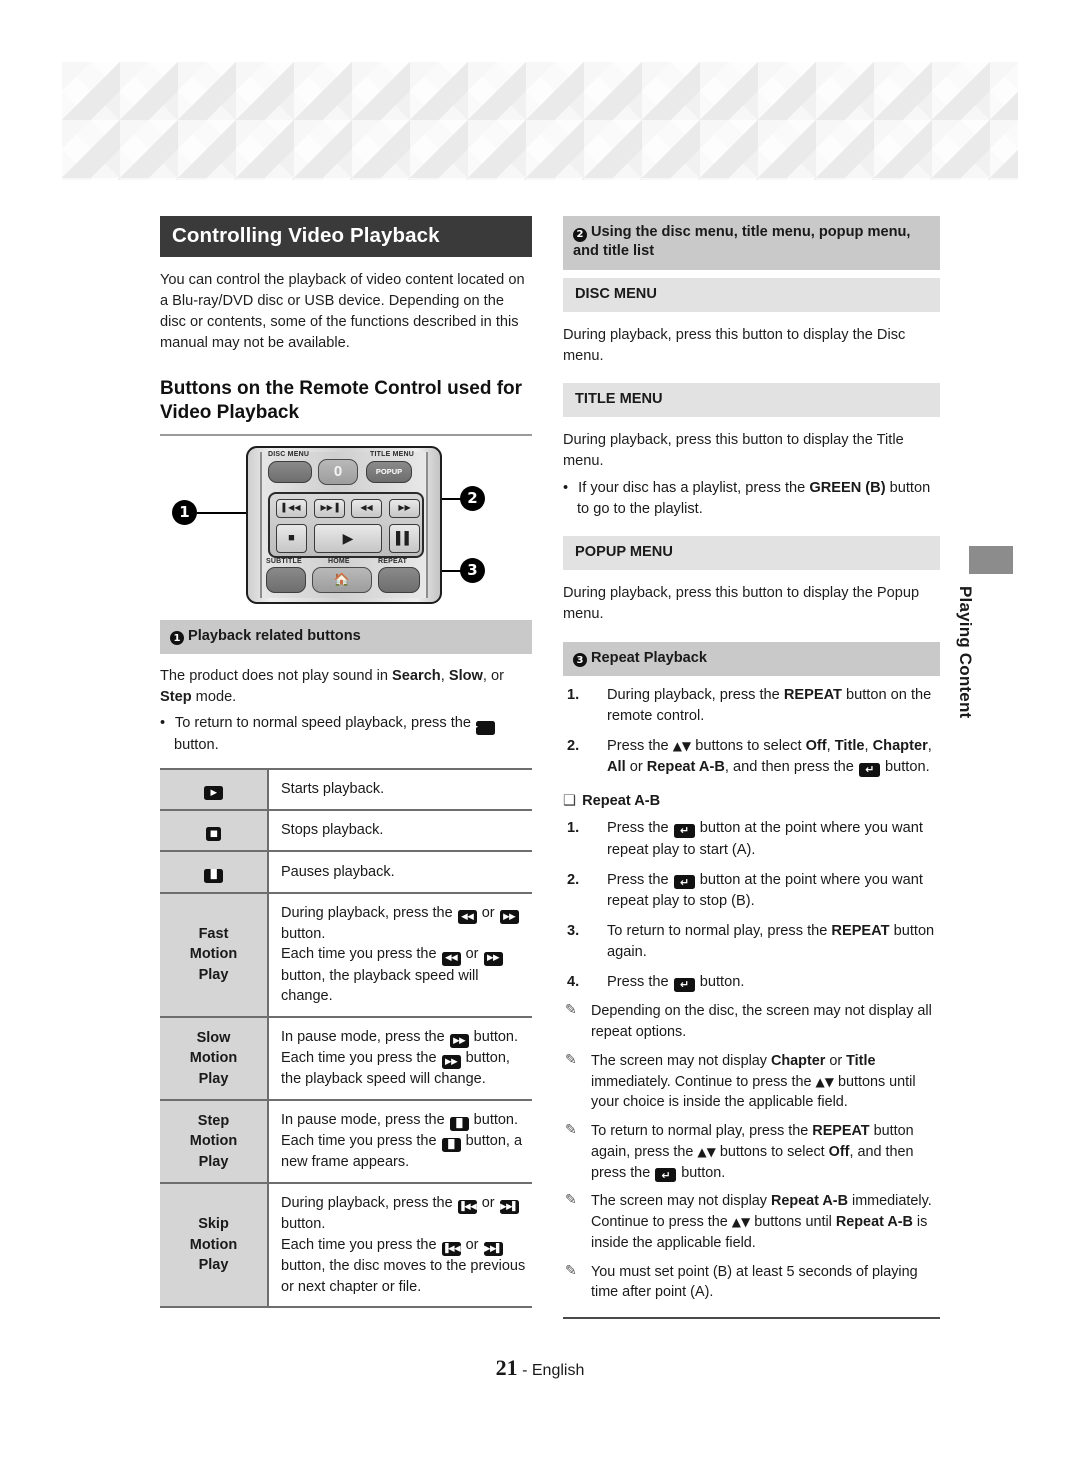  I want to click on prev-glyph: ▐◀◀, so click(451, 1249).